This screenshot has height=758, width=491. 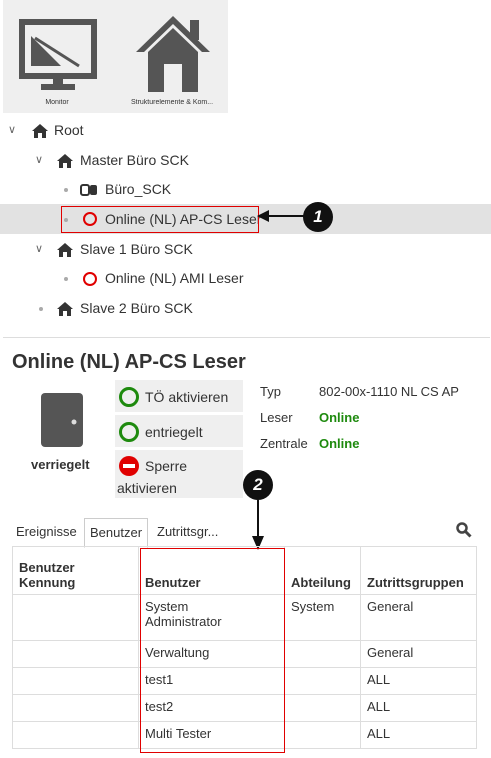 What do you see at coordinates (129, 466) in the screenshot?
I see `no-entry-icon` at bounding box center [129, 466].